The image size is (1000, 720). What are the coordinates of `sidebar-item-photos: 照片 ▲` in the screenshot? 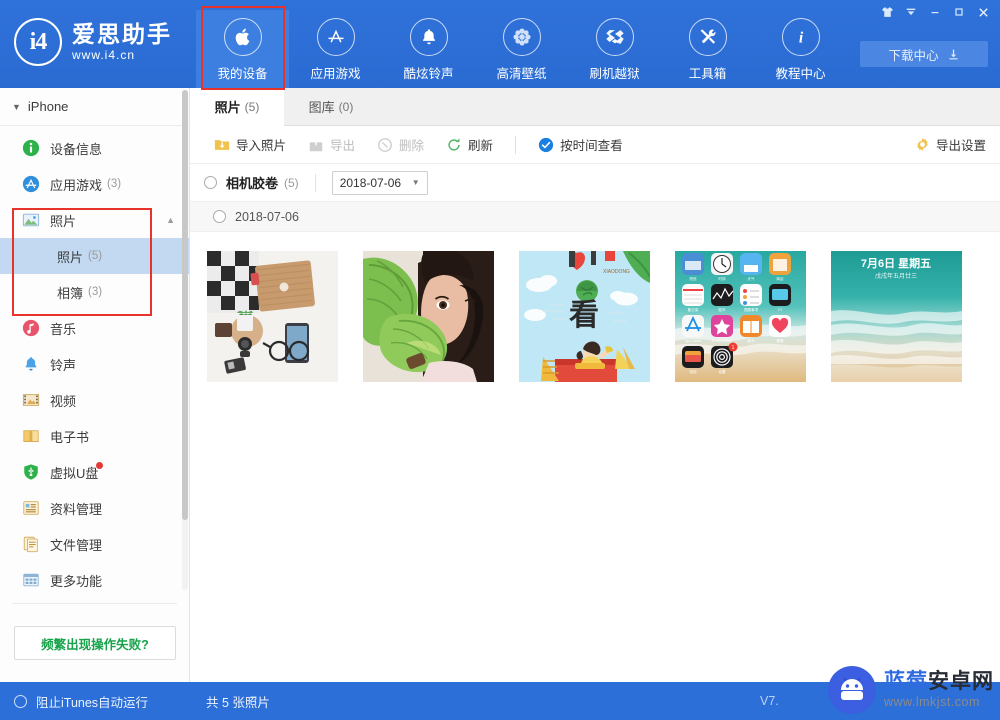 It's located at (94, 220).